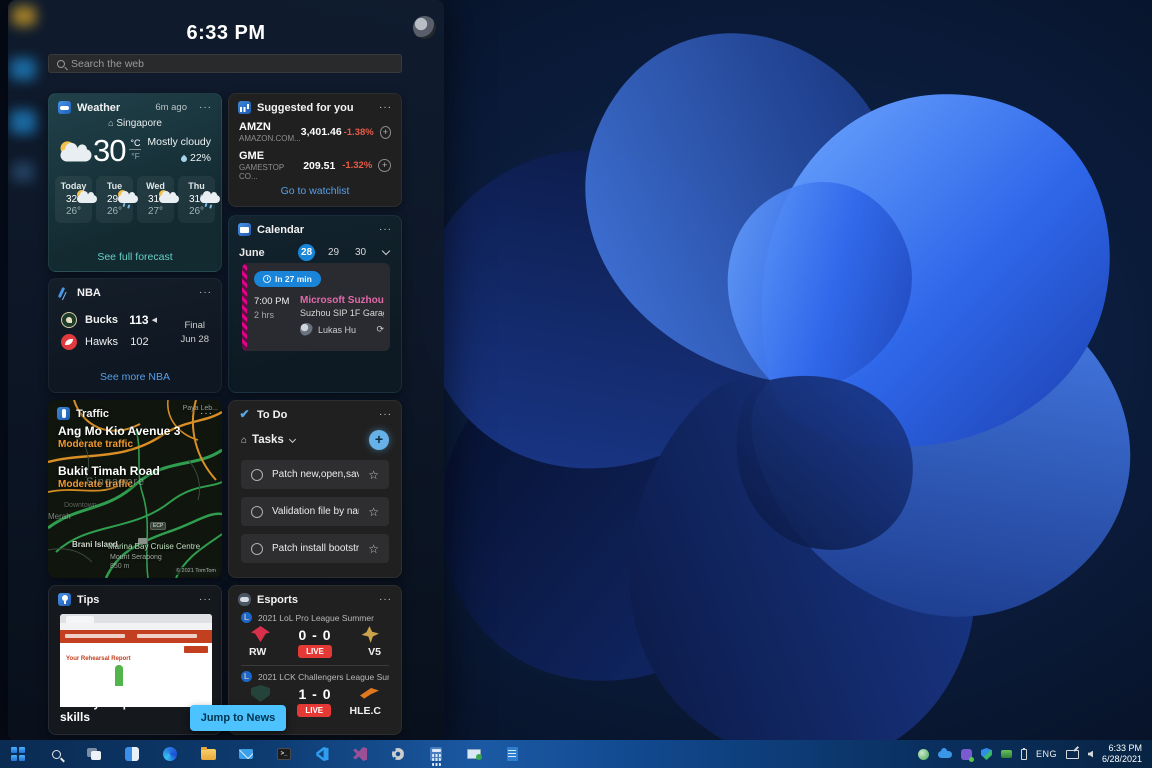  What do you see at coordinates (56, 754) in the screenshot?
I see `search-button` at bounding box center [56, 754].